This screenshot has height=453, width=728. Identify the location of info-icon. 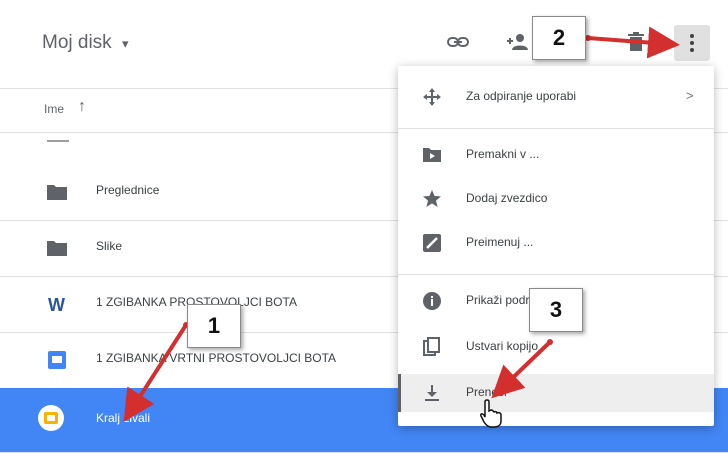
(432, 301).